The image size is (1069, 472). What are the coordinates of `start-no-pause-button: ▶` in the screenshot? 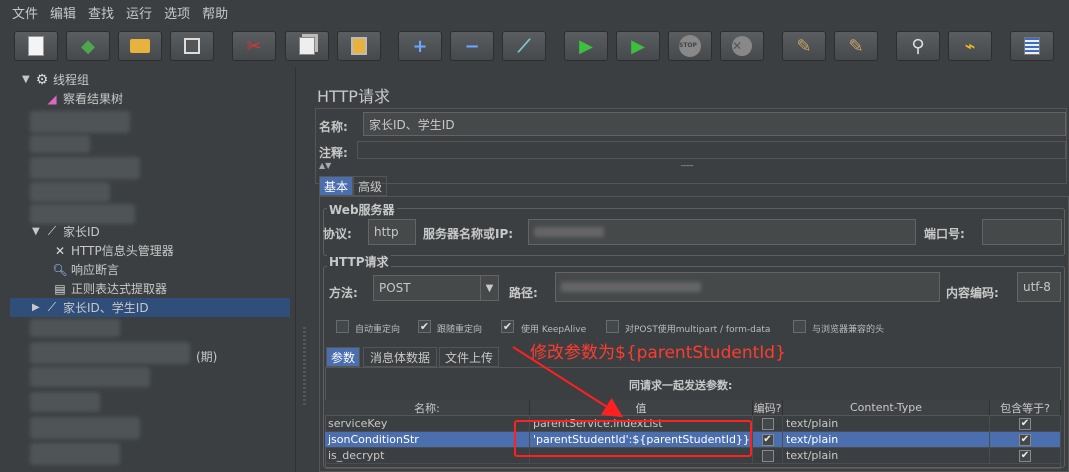 It's located at (638, 46).